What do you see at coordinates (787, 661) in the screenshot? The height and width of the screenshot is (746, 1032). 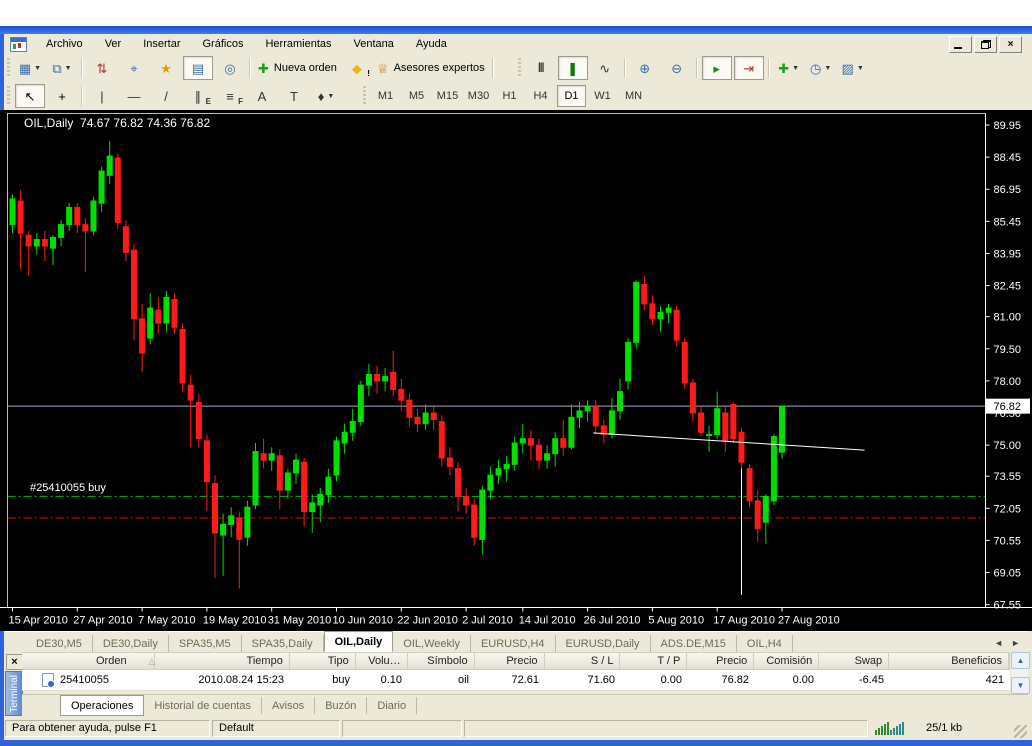 I see `column-header-comisi-n: Comisión` at bounding box center [787, 661].